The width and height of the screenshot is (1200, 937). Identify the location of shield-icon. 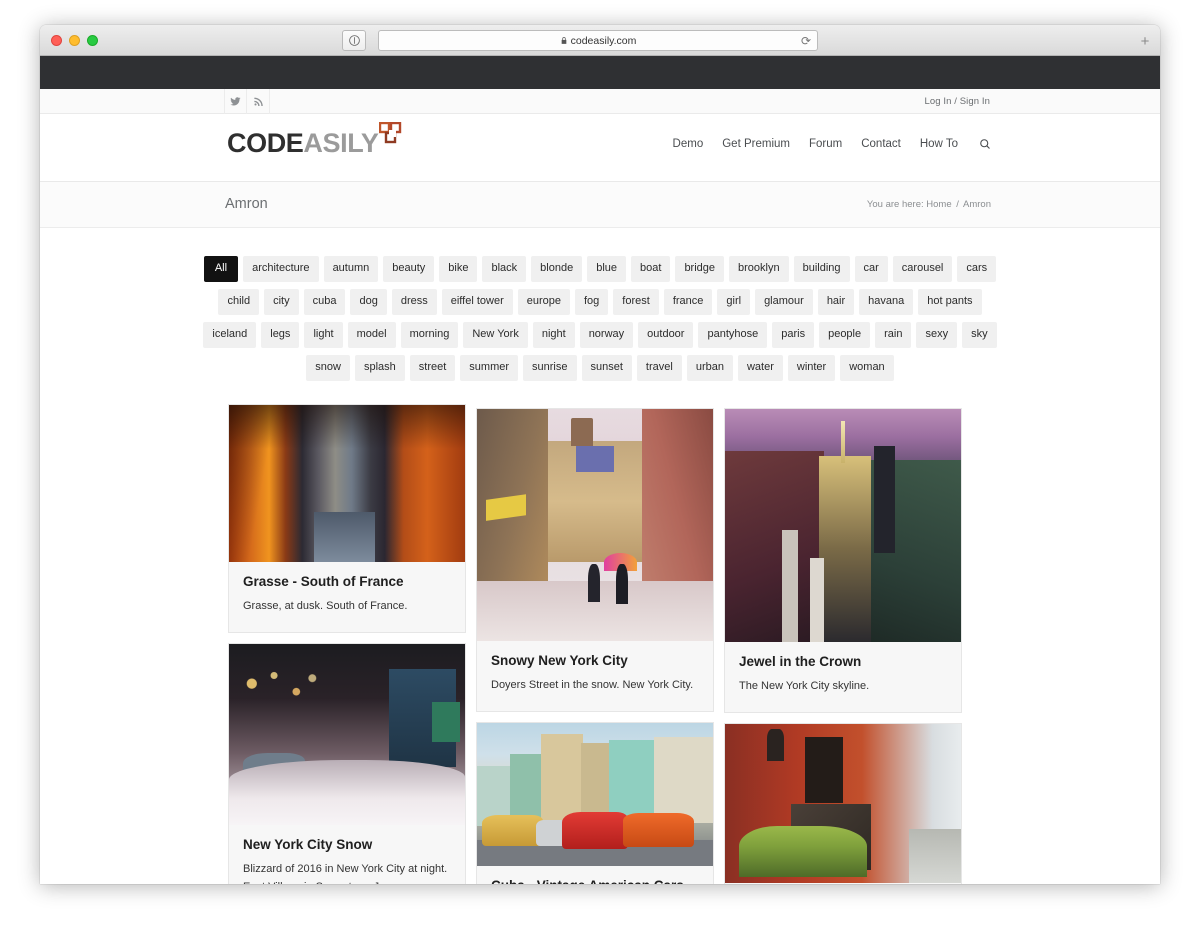
(354, 40).